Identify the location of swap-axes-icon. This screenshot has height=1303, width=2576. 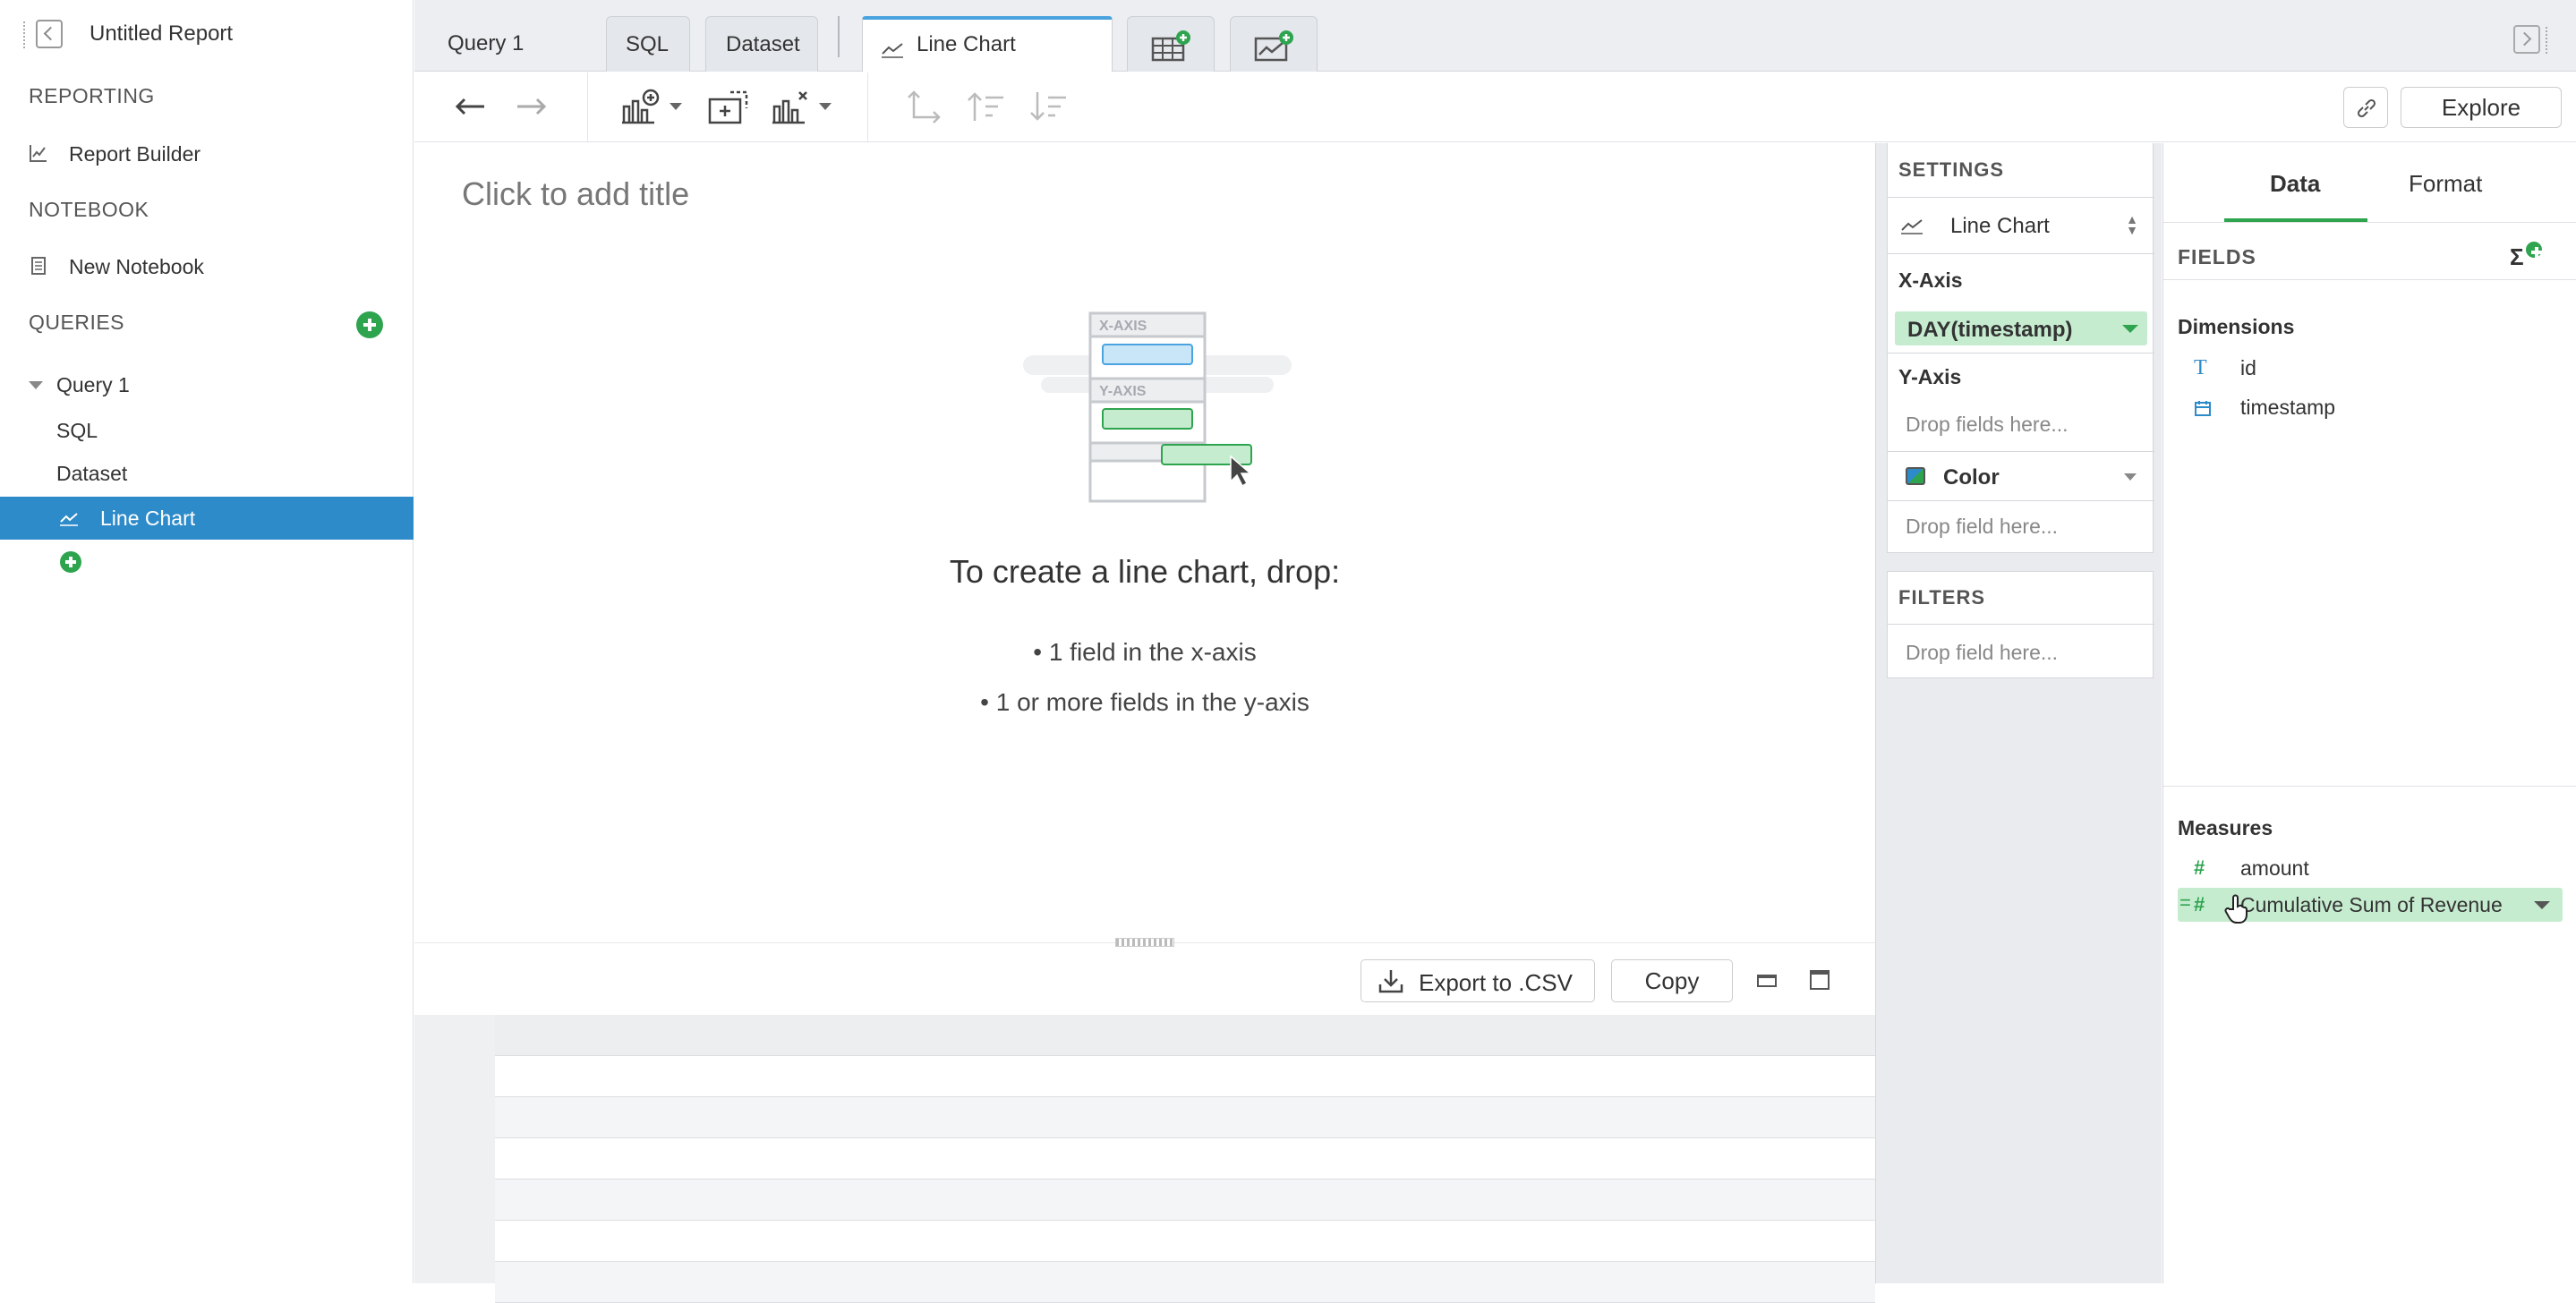
(924, 106).